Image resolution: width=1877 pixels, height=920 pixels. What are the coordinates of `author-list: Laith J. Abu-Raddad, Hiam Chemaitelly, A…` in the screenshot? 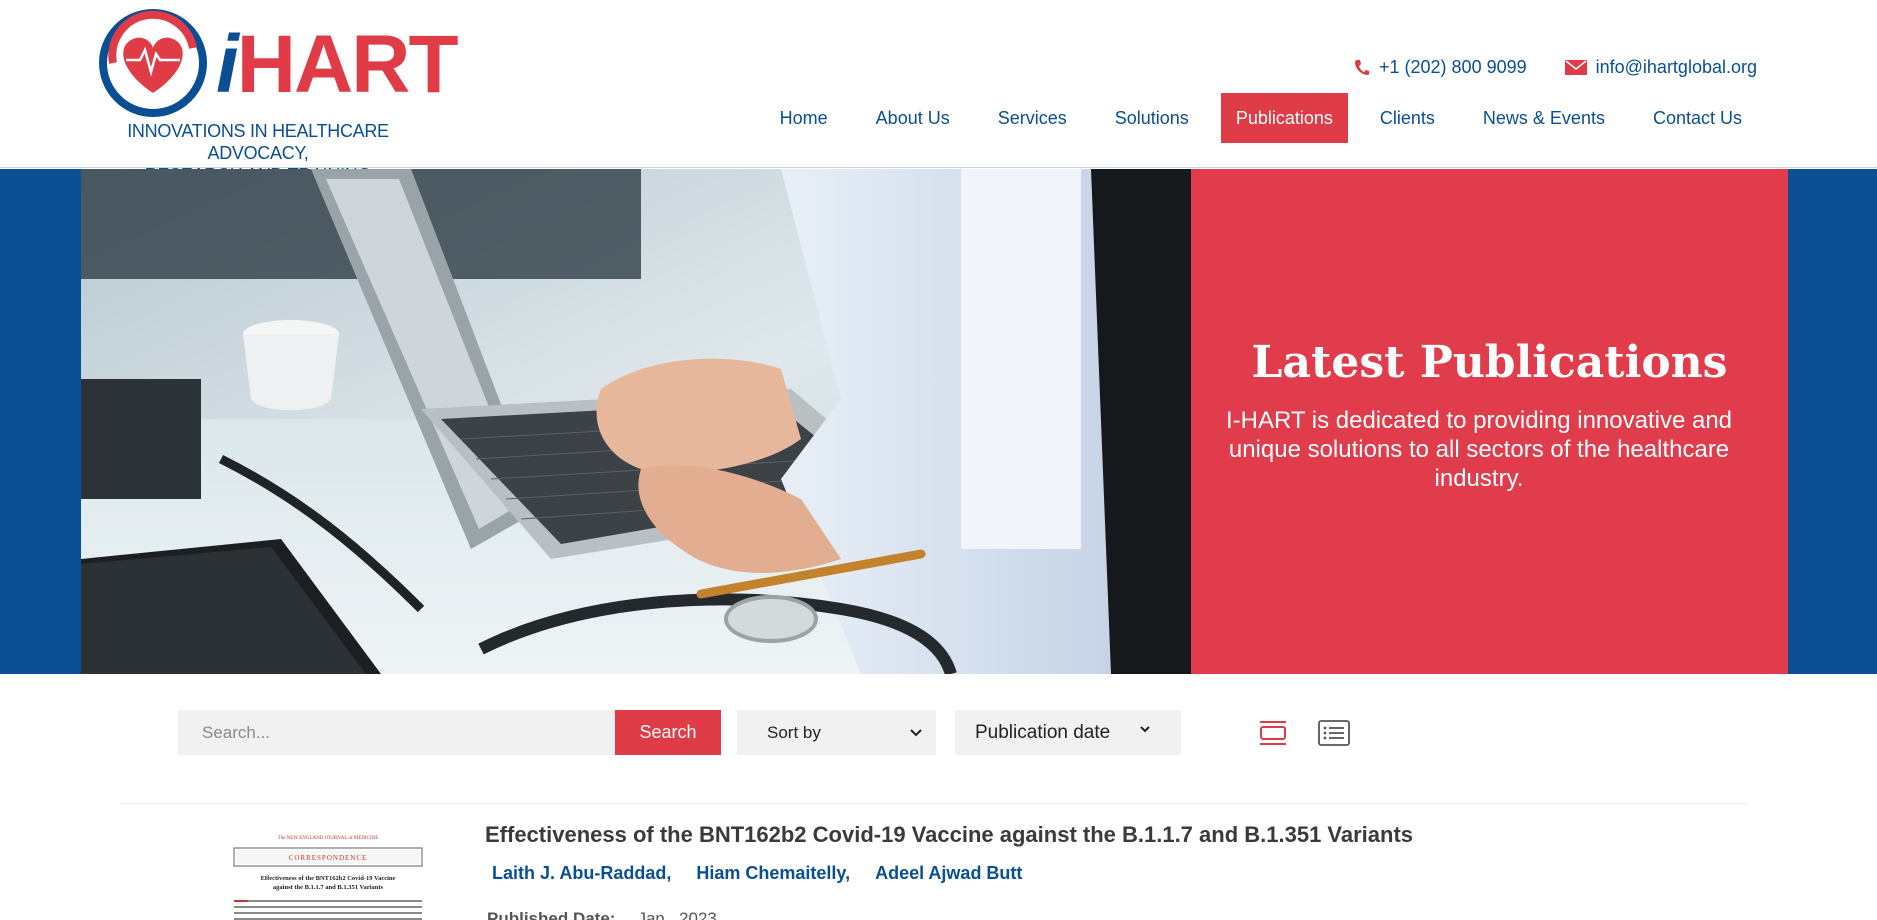 It's located at (757, 873).